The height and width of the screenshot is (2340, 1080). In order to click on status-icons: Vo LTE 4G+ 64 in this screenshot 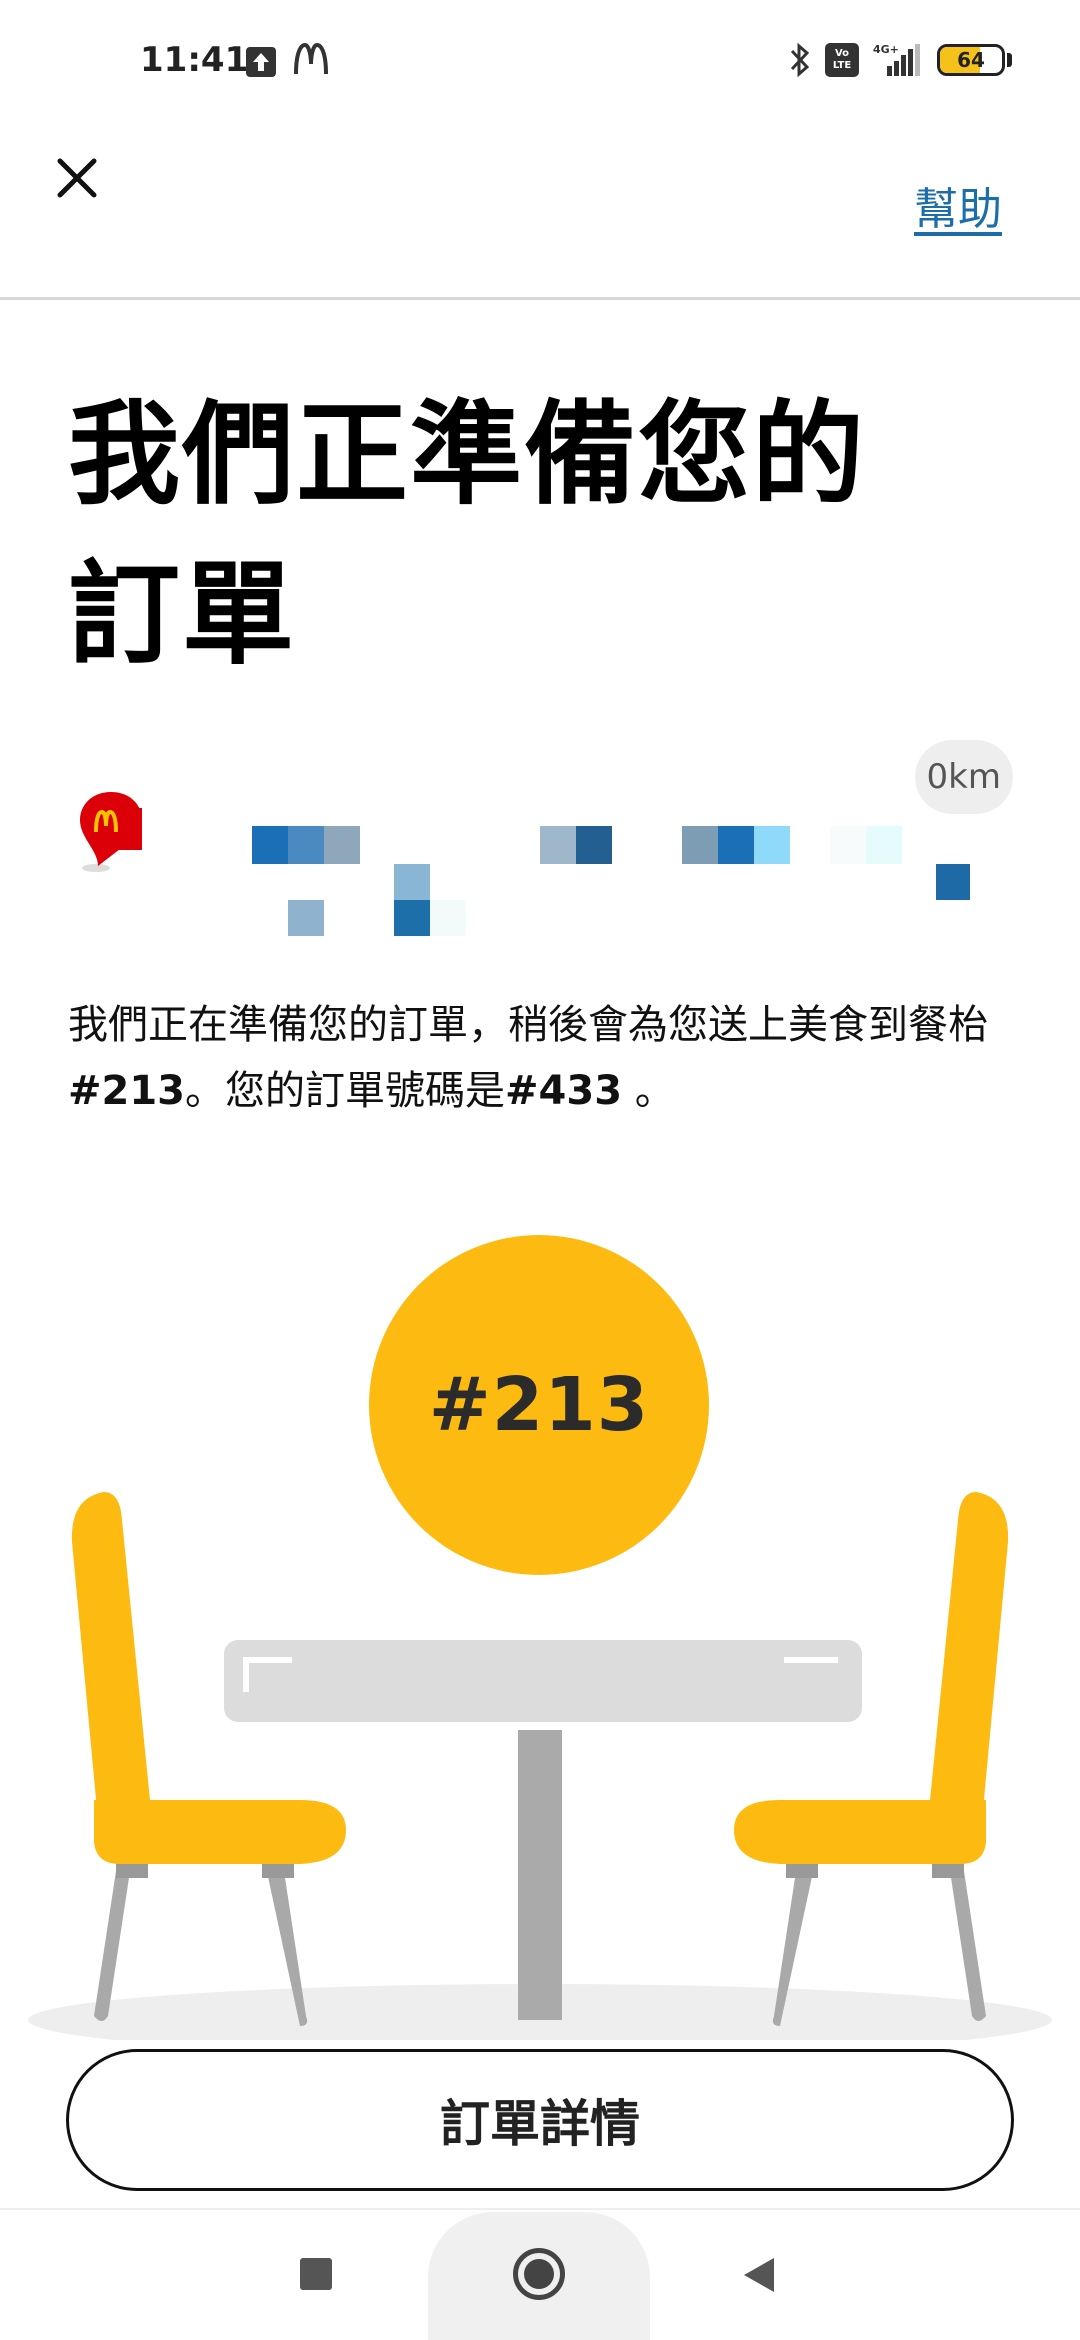, I will do `click(900, 60)`.